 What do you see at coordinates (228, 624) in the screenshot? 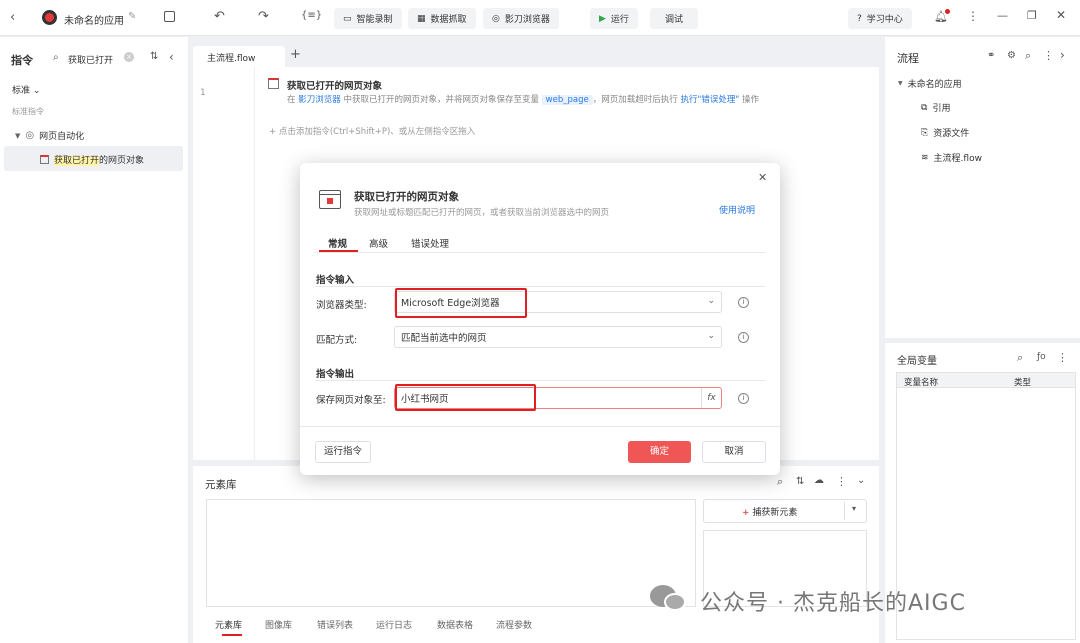
I see `tab-elements: 元素库` at bounding box center [228, 624].